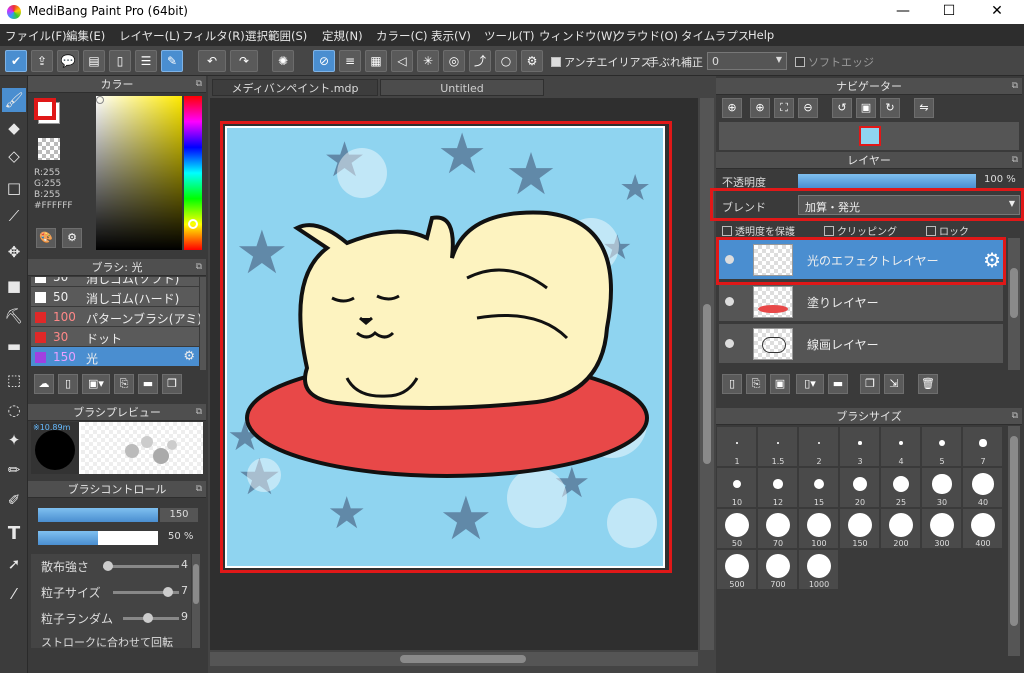 The image size is (1024, 673). What do you see at coordinates (276, 36) in the screenshot?
I see `menu-selection: 選択範囲(S)` at bounding box center [276, 36].